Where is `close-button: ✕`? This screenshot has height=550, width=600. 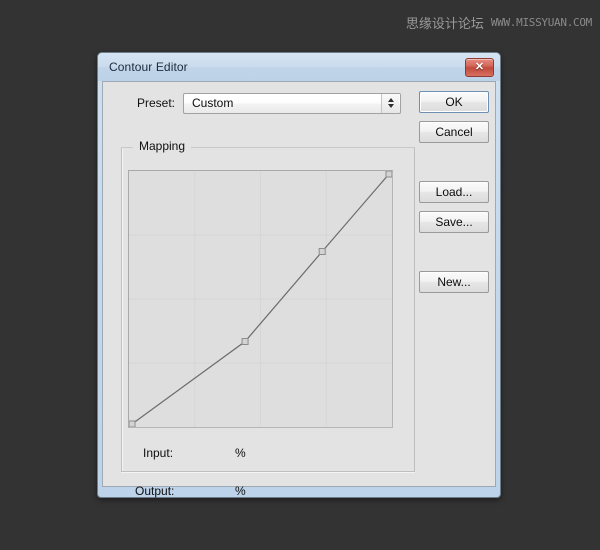 close-button: ✕ is located at coordinates (479, 67).